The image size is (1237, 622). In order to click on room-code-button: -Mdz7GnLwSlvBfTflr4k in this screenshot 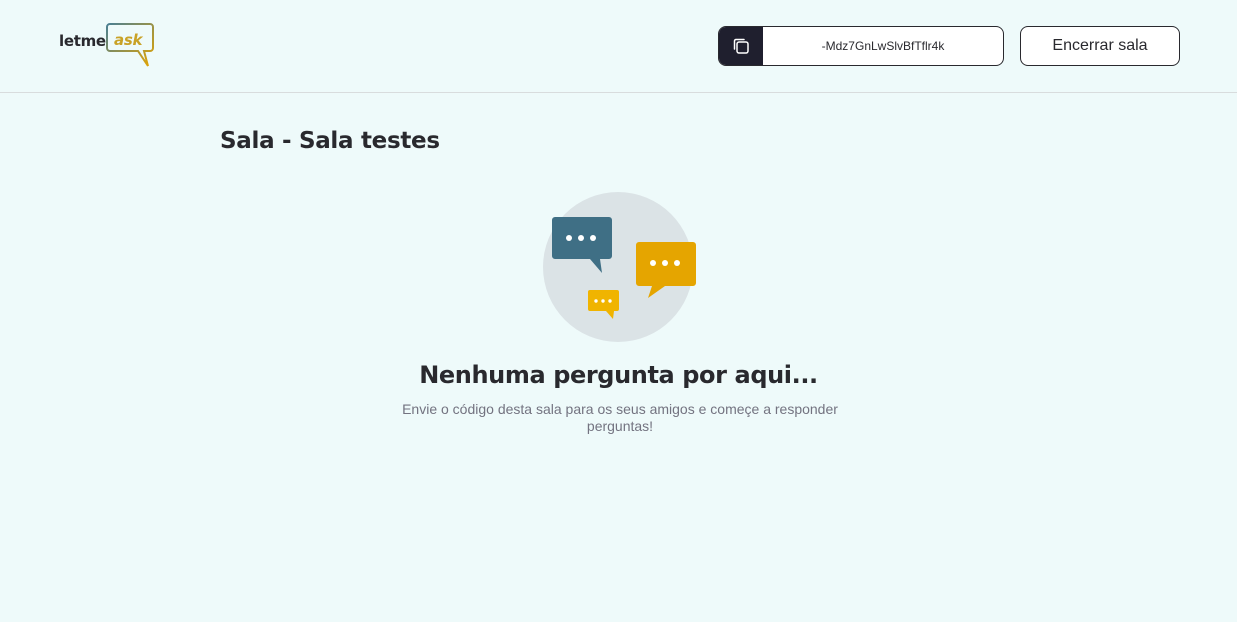, I will do `click(861, 46)`.